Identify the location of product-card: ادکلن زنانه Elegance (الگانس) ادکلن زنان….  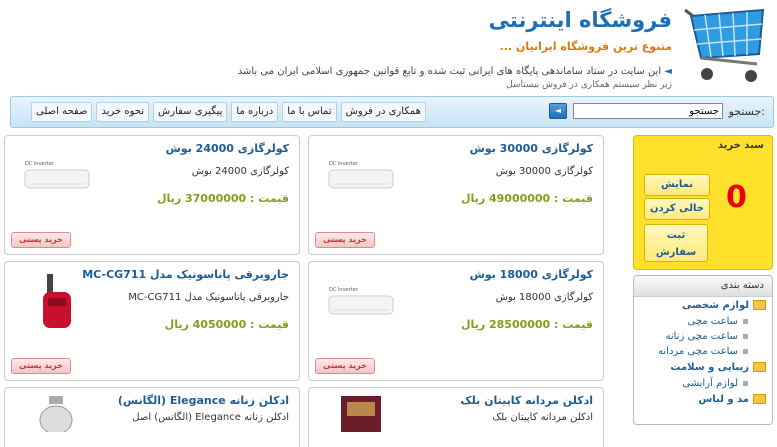
(152, 417).